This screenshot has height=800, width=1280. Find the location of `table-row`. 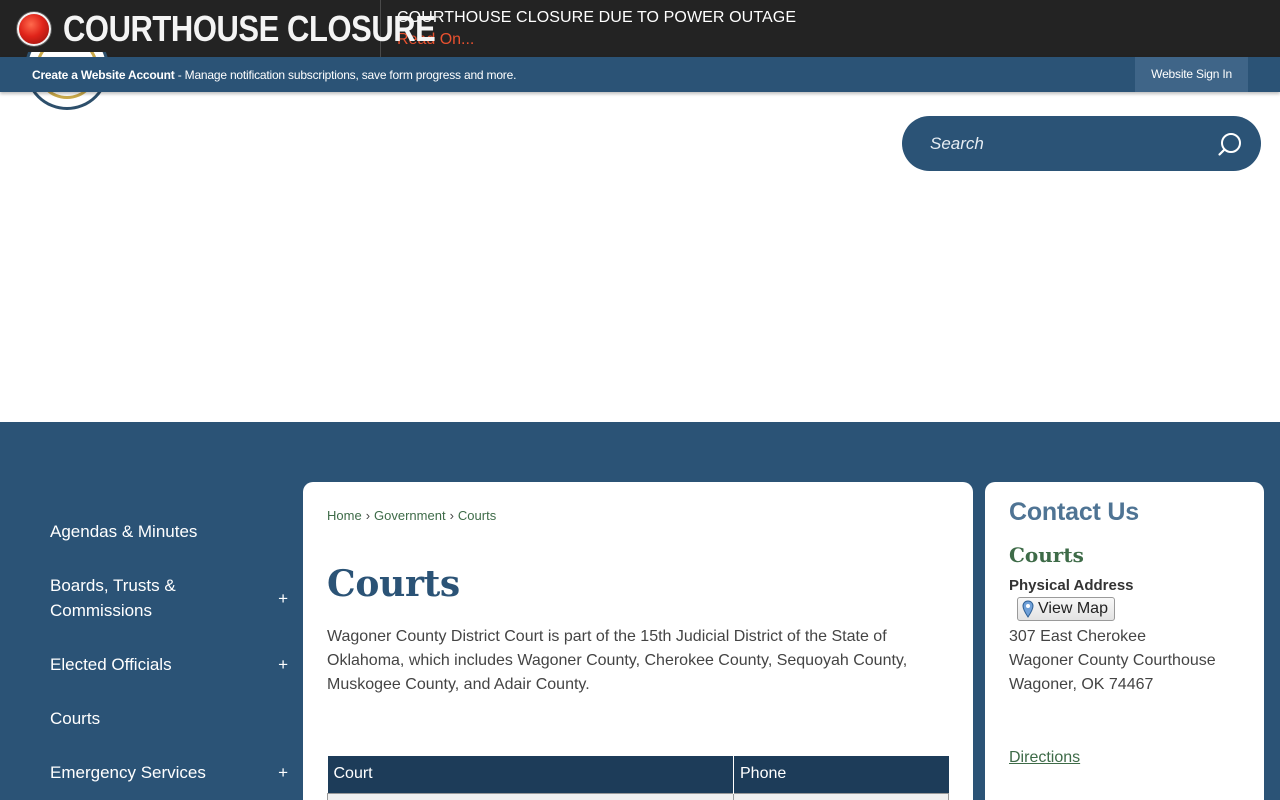

table-row is located at coordinates (638, 796).